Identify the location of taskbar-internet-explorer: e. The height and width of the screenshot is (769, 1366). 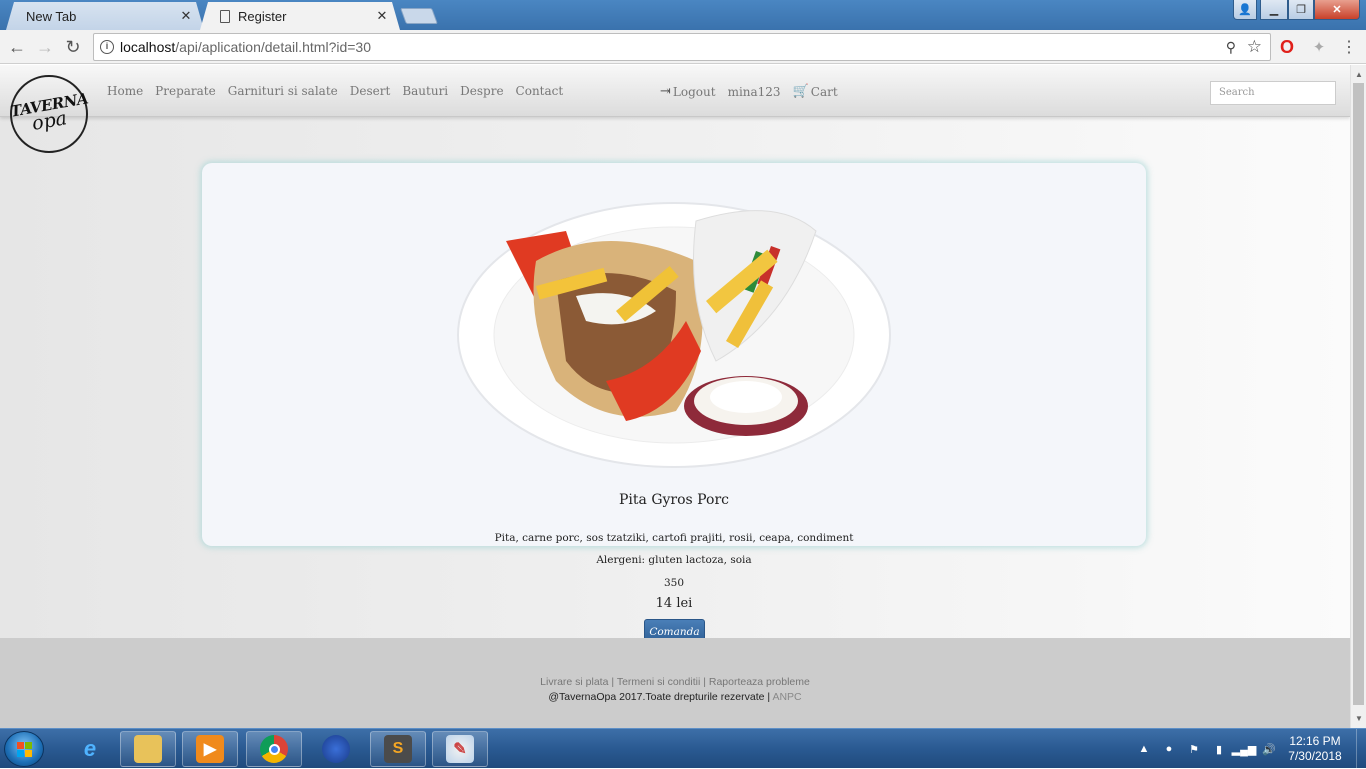
(90, 749).